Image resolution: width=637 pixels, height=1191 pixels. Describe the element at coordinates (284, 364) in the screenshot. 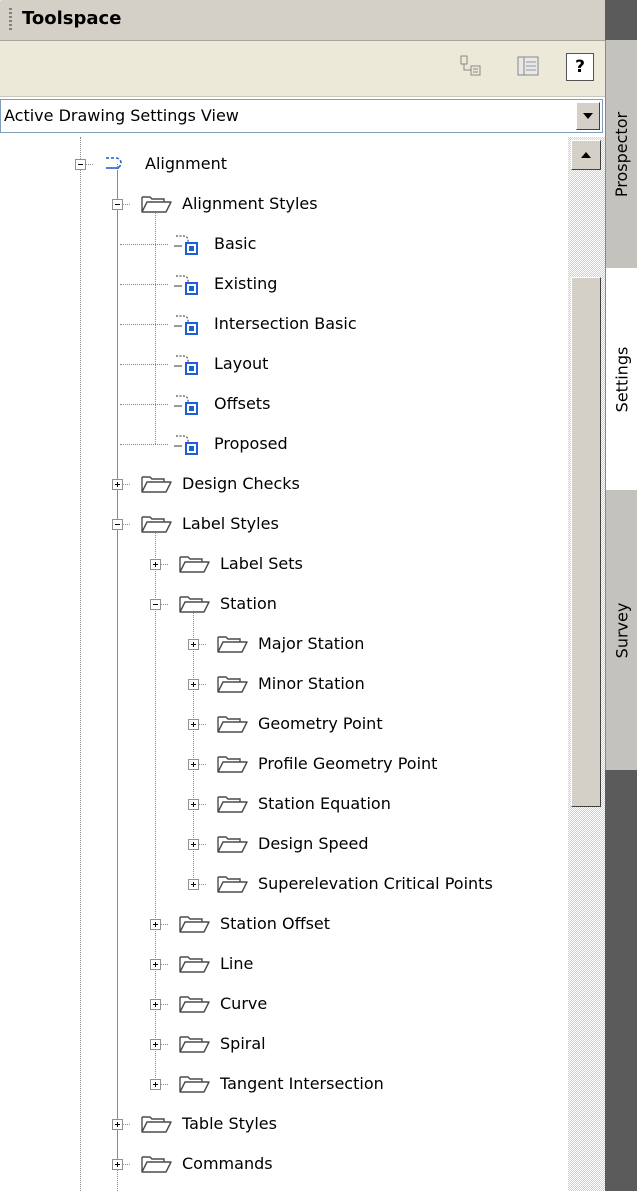

I see `tree-item: Layout` at that location.